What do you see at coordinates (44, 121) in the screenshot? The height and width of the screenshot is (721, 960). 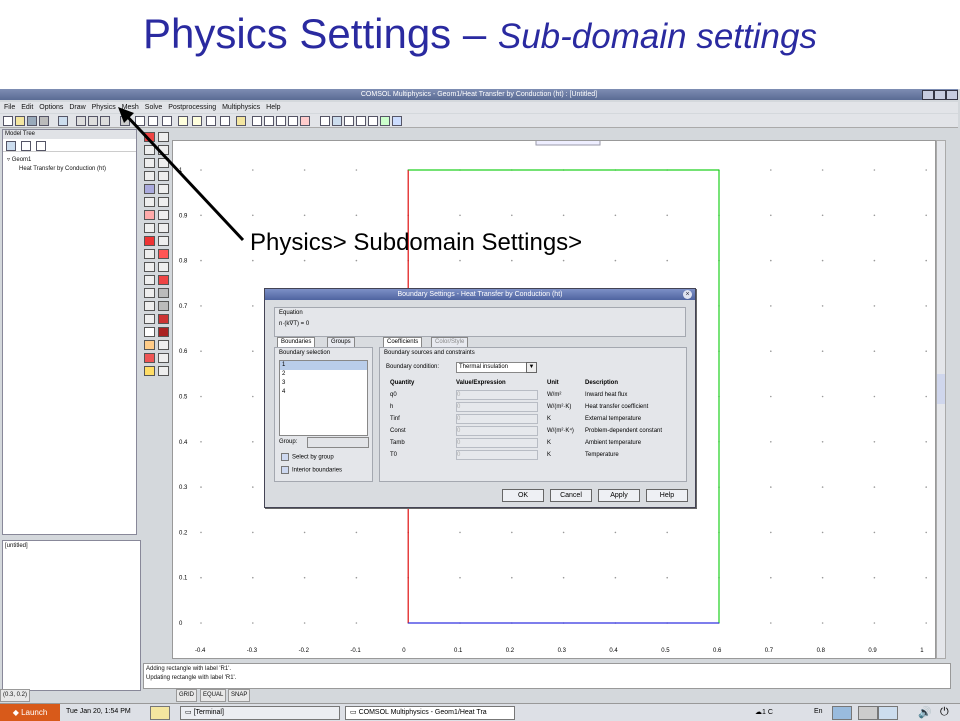 I see `print-icon` at bounding box center [44, 121].